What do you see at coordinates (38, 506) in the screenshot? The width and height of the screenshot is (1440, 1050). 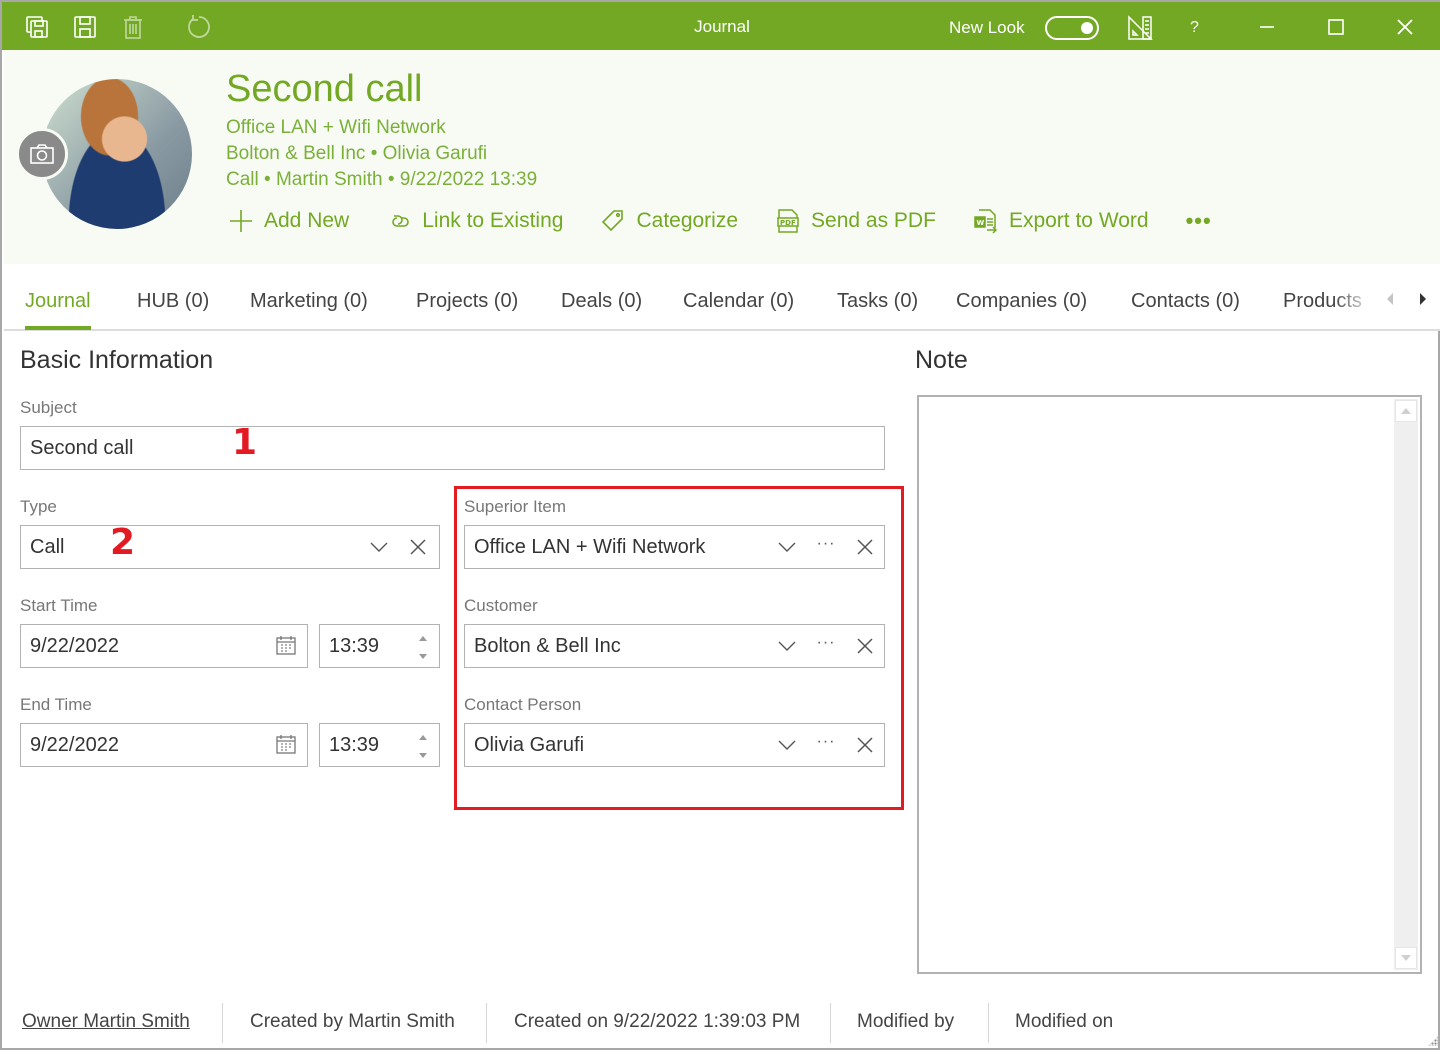 I see `type-label: Type` at bounding box center [38, 506].